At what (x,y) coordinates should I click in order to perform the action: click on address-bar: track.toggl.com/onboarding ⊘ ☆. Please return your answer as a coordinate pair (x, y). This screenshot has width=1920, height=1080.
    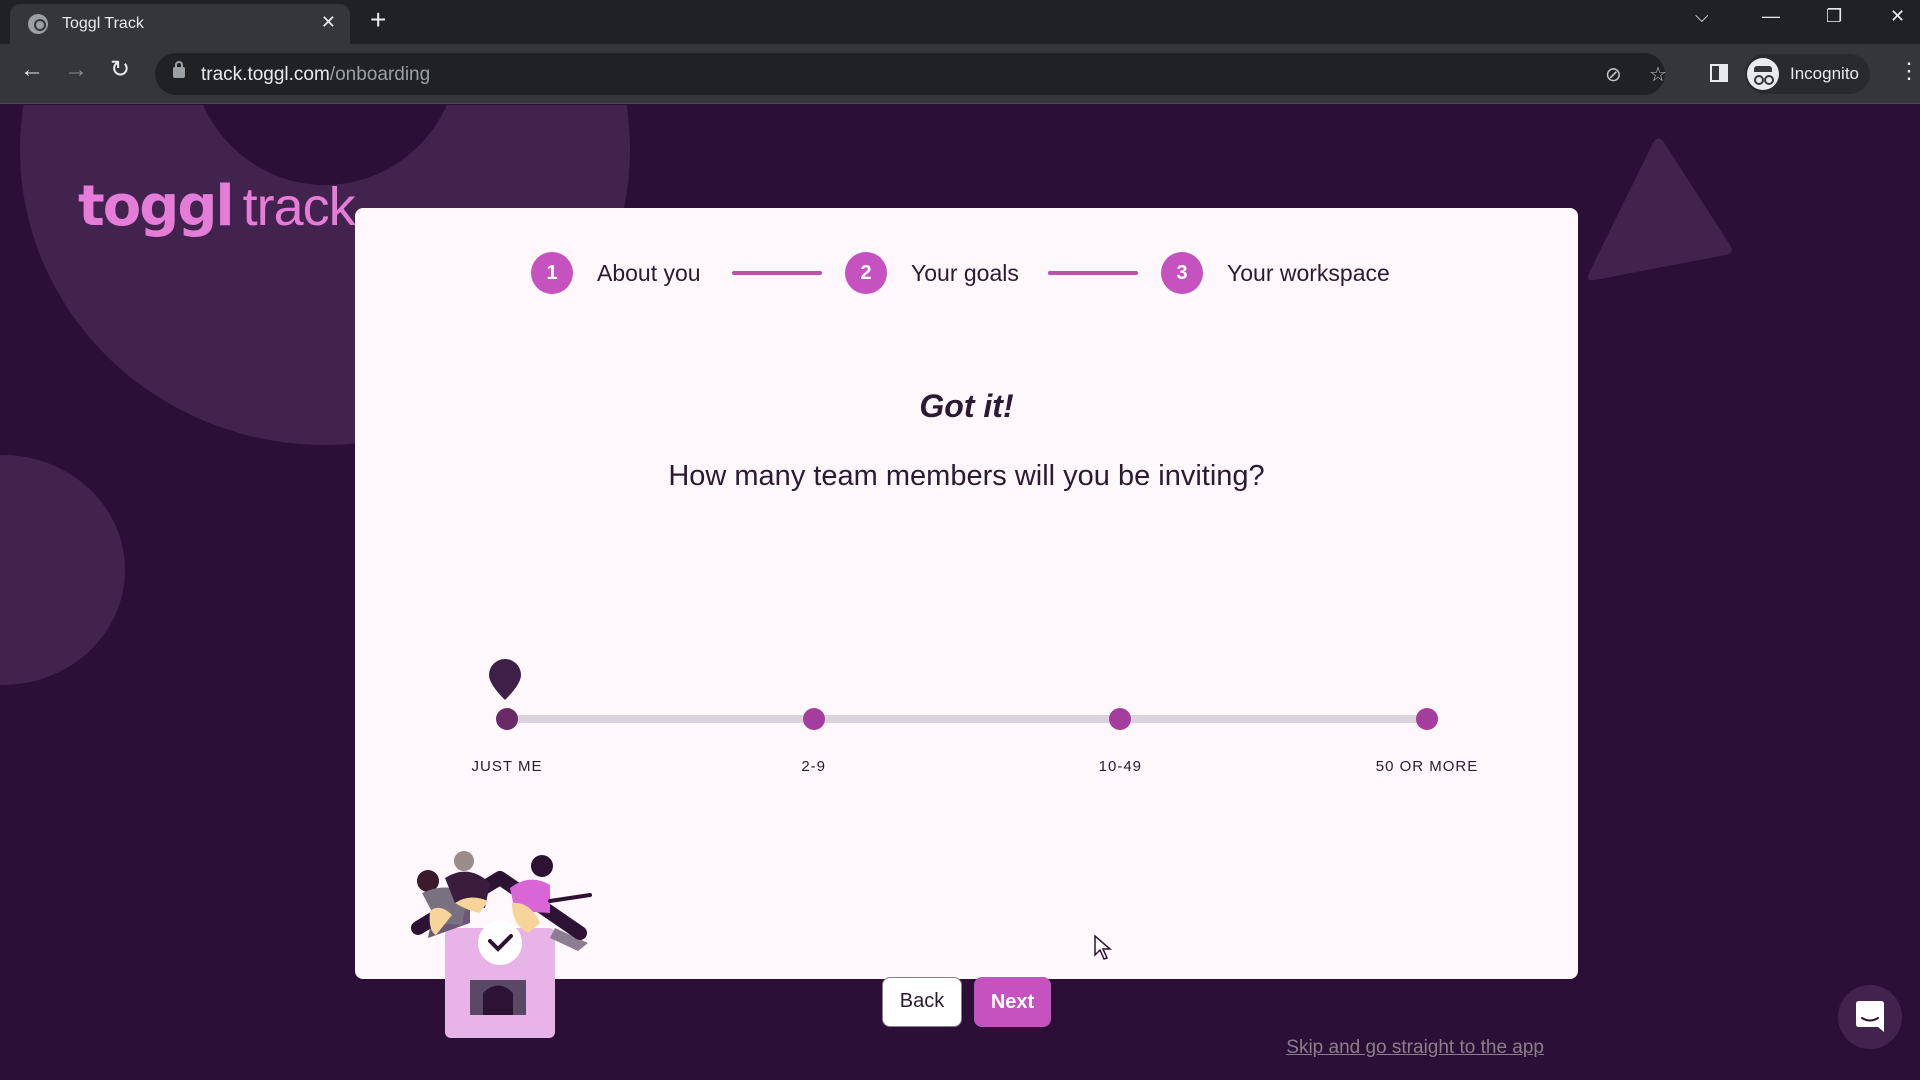
    Looking at the image, I should click on (911, 74).